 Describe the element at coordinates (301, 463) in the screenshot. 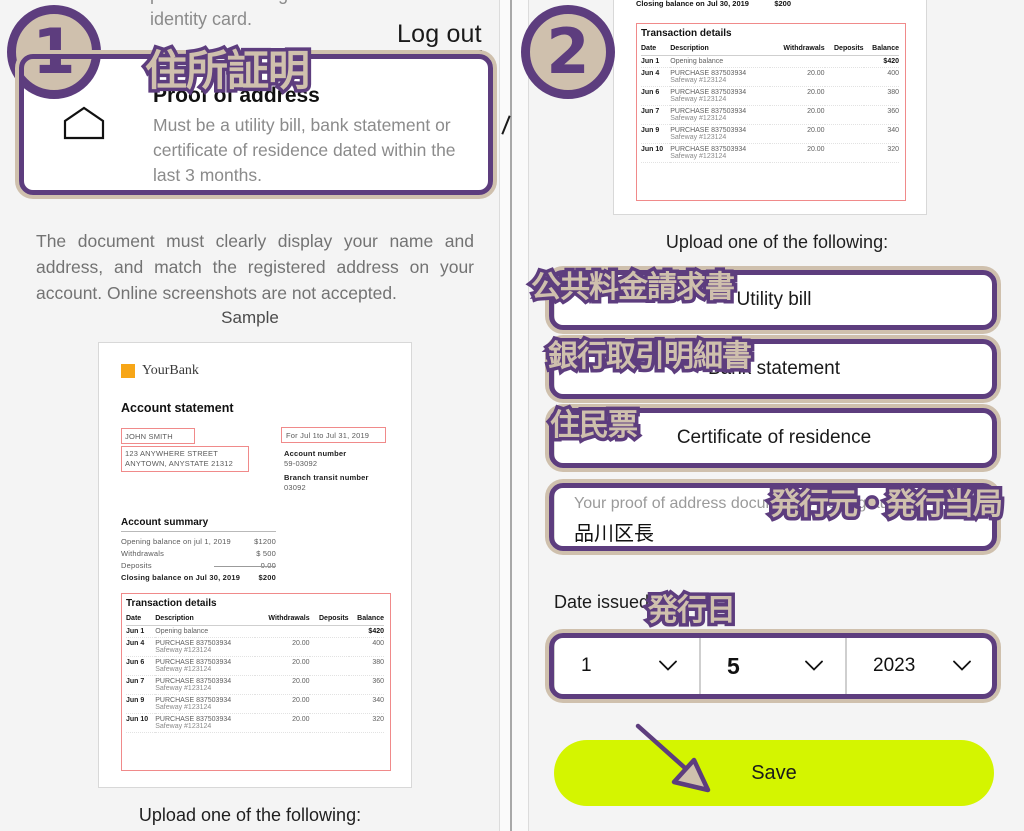

I see `account-number-value: 59-03092` at that location.